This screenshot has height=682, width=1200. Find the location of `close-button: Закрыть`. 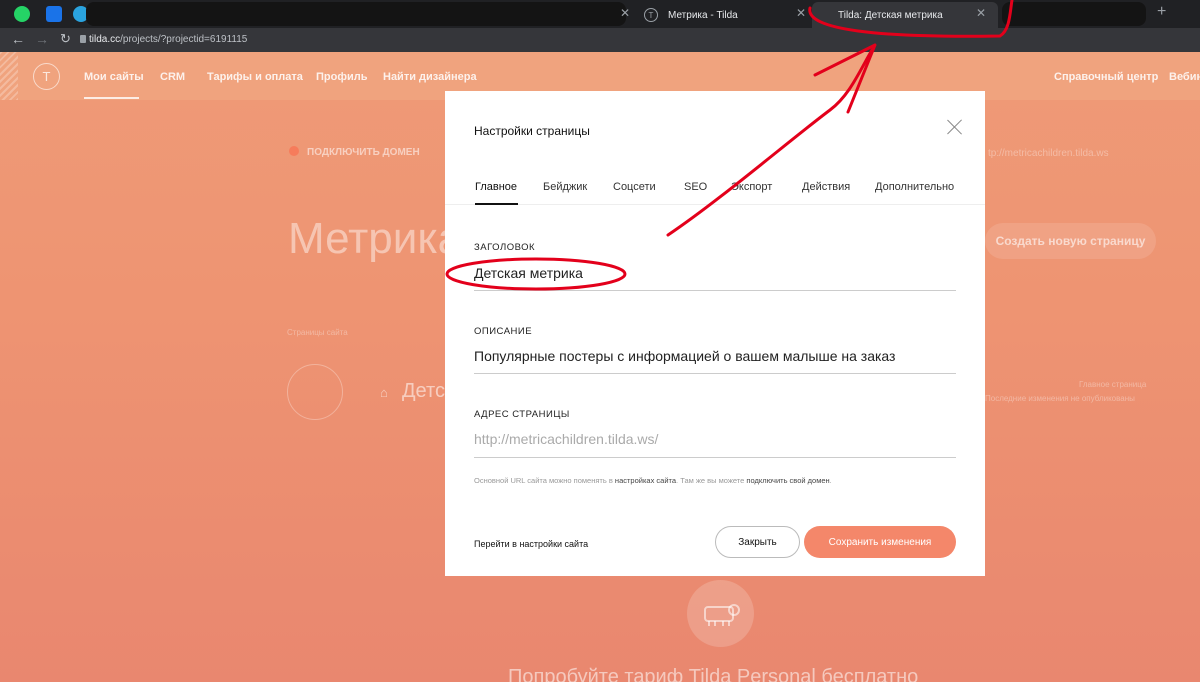

close-button: Закрыть is located at coordinates (757, 542).